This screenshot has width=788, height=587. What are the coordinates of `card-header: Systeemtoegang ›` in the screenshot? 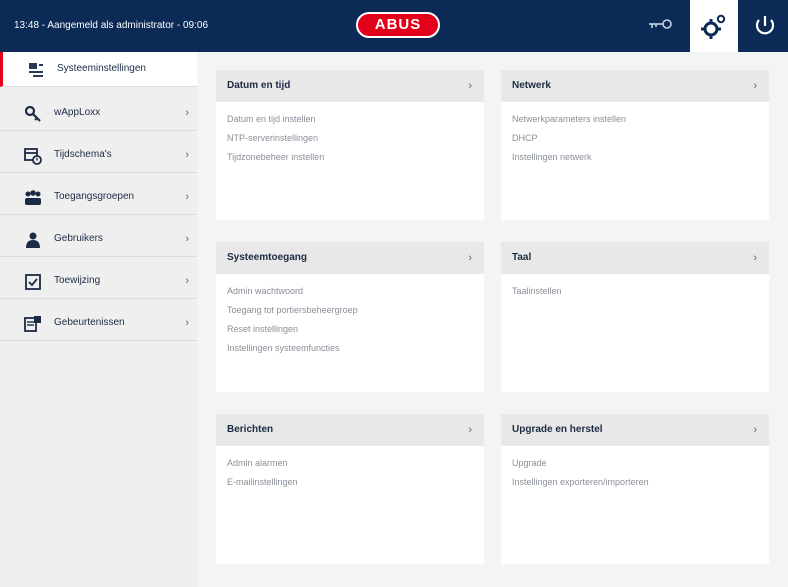 It's located at (350, 258).